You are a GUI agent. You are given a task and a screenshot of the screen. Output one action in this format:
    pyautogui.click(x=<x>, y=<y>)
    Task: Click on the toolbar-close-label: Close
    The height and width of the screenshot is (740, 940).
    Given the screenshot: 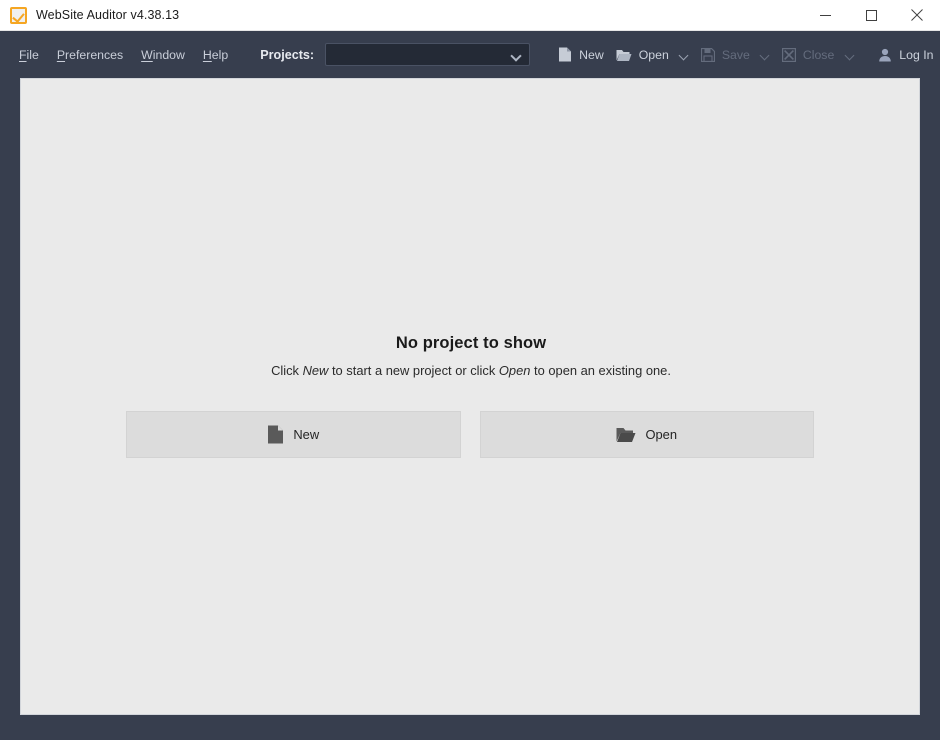 What is the action you would take?
    pyautogui.click(x=818, y=54)
    